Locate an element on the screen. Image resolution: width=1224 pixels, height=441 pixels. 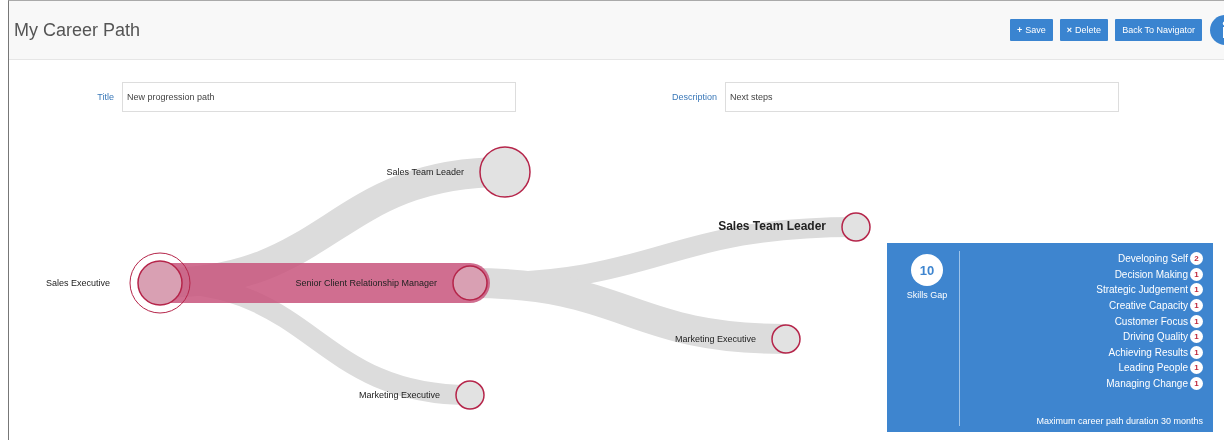
toolbar-button: Back To Navigator is located at coordinates (1158, 30).